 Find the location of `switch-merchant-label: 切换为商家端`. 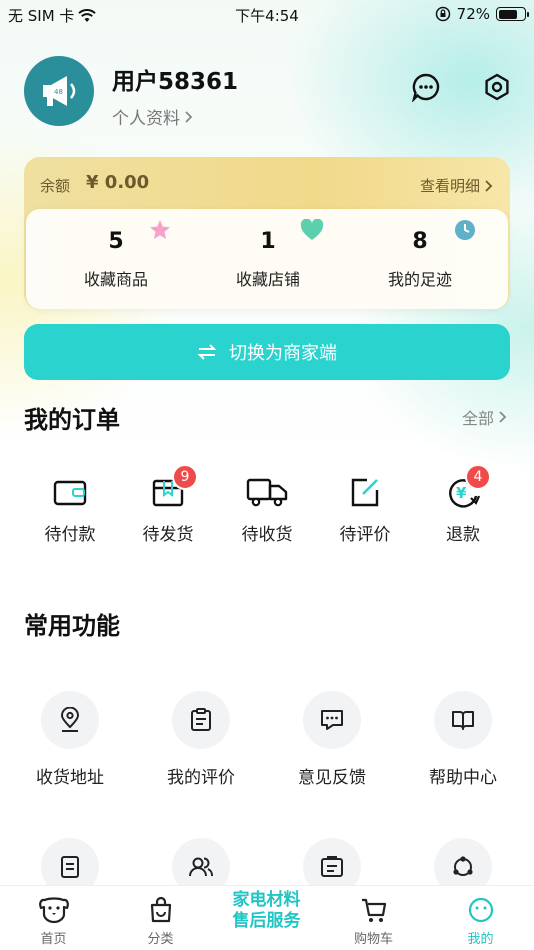

switch-merchant-label: 切换为商家端 is located at coordinates (283, 353).